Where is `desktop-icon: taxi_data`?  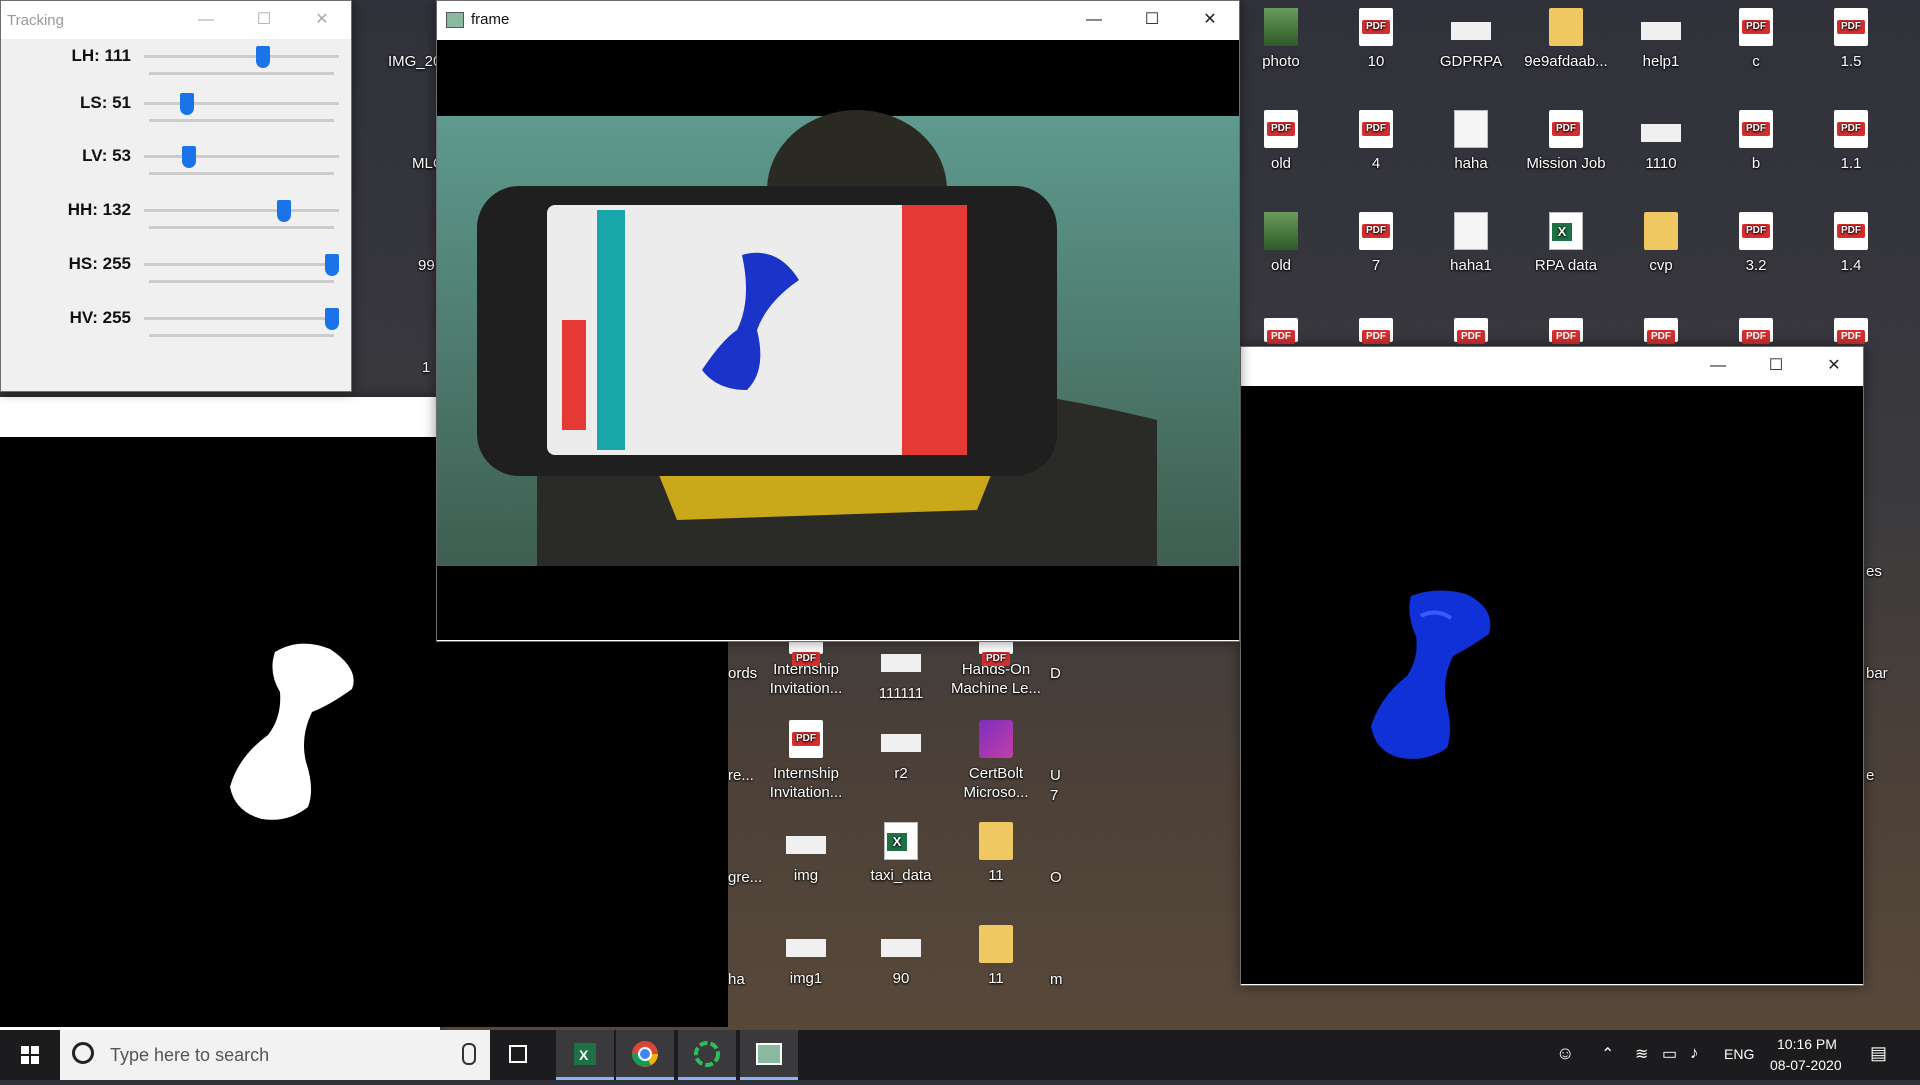 desktop-icon: taxi_data is located at coordinates (901, 853).